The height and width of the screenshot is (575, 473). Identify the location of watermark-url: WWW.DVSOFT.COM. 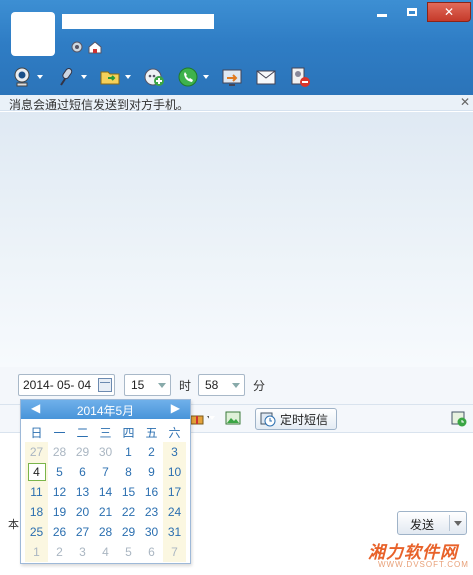
(423, 564).